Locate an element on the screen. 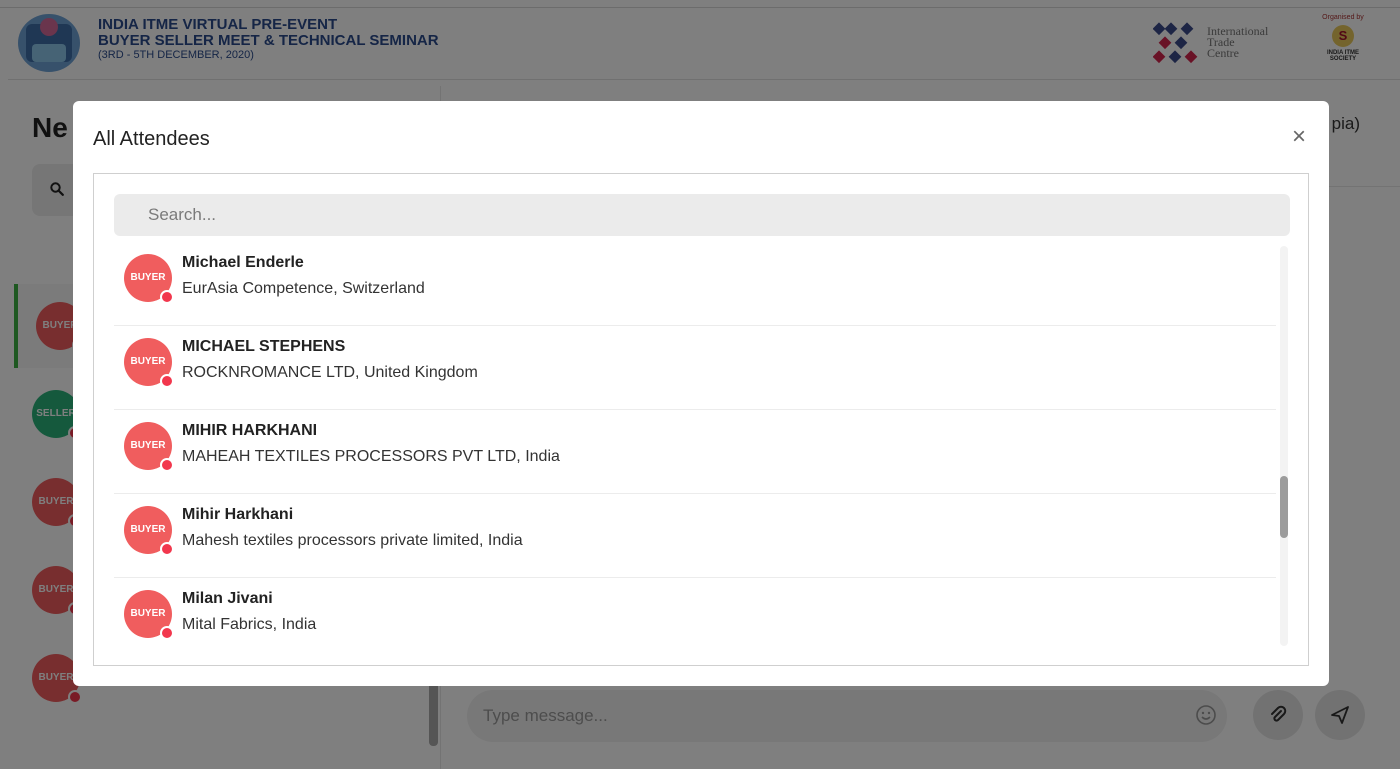 Image resolution: width=1400 pixels, height=769 pixels. close-icon: × is located at coordinates (1299, 137).